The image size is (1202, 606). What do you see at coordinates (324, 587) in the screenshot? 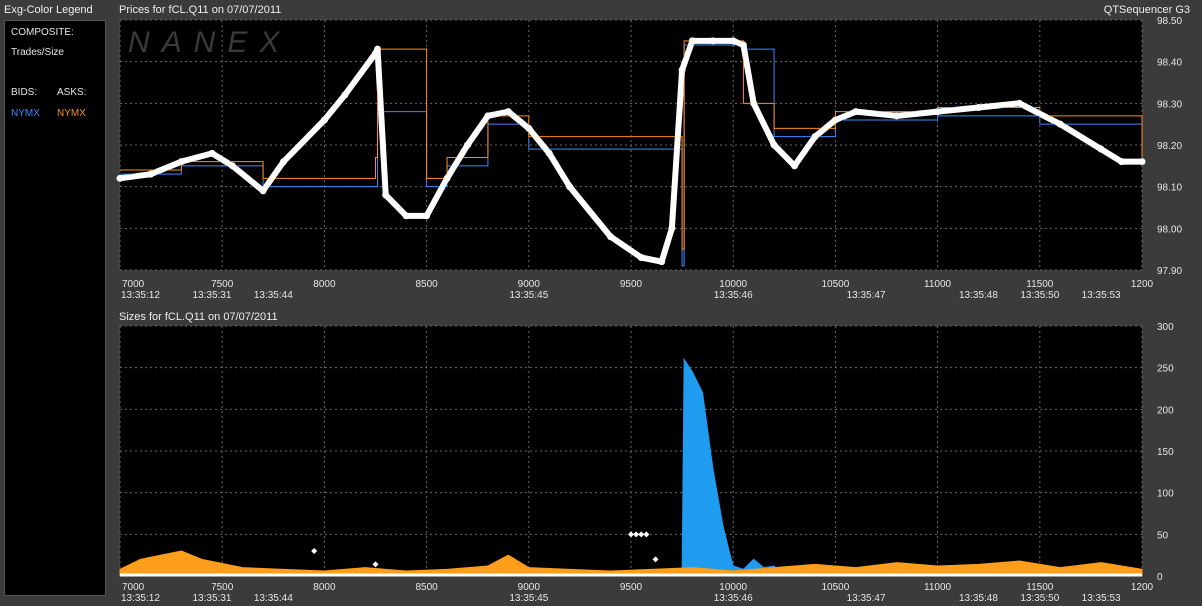
I see `size-x-tick-label: 8000` at bounding box center [324, 587].